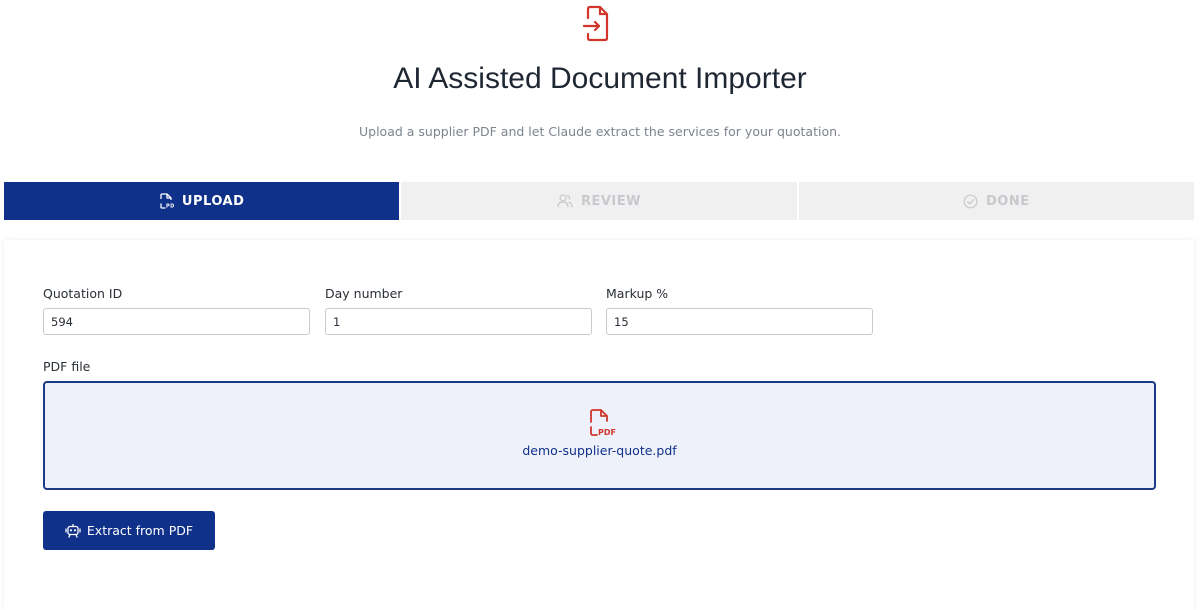 The image size is (1200, 610). Describe the element at coordinates (595, 23) in the screenshot. I see `file-import-icon` at that location.